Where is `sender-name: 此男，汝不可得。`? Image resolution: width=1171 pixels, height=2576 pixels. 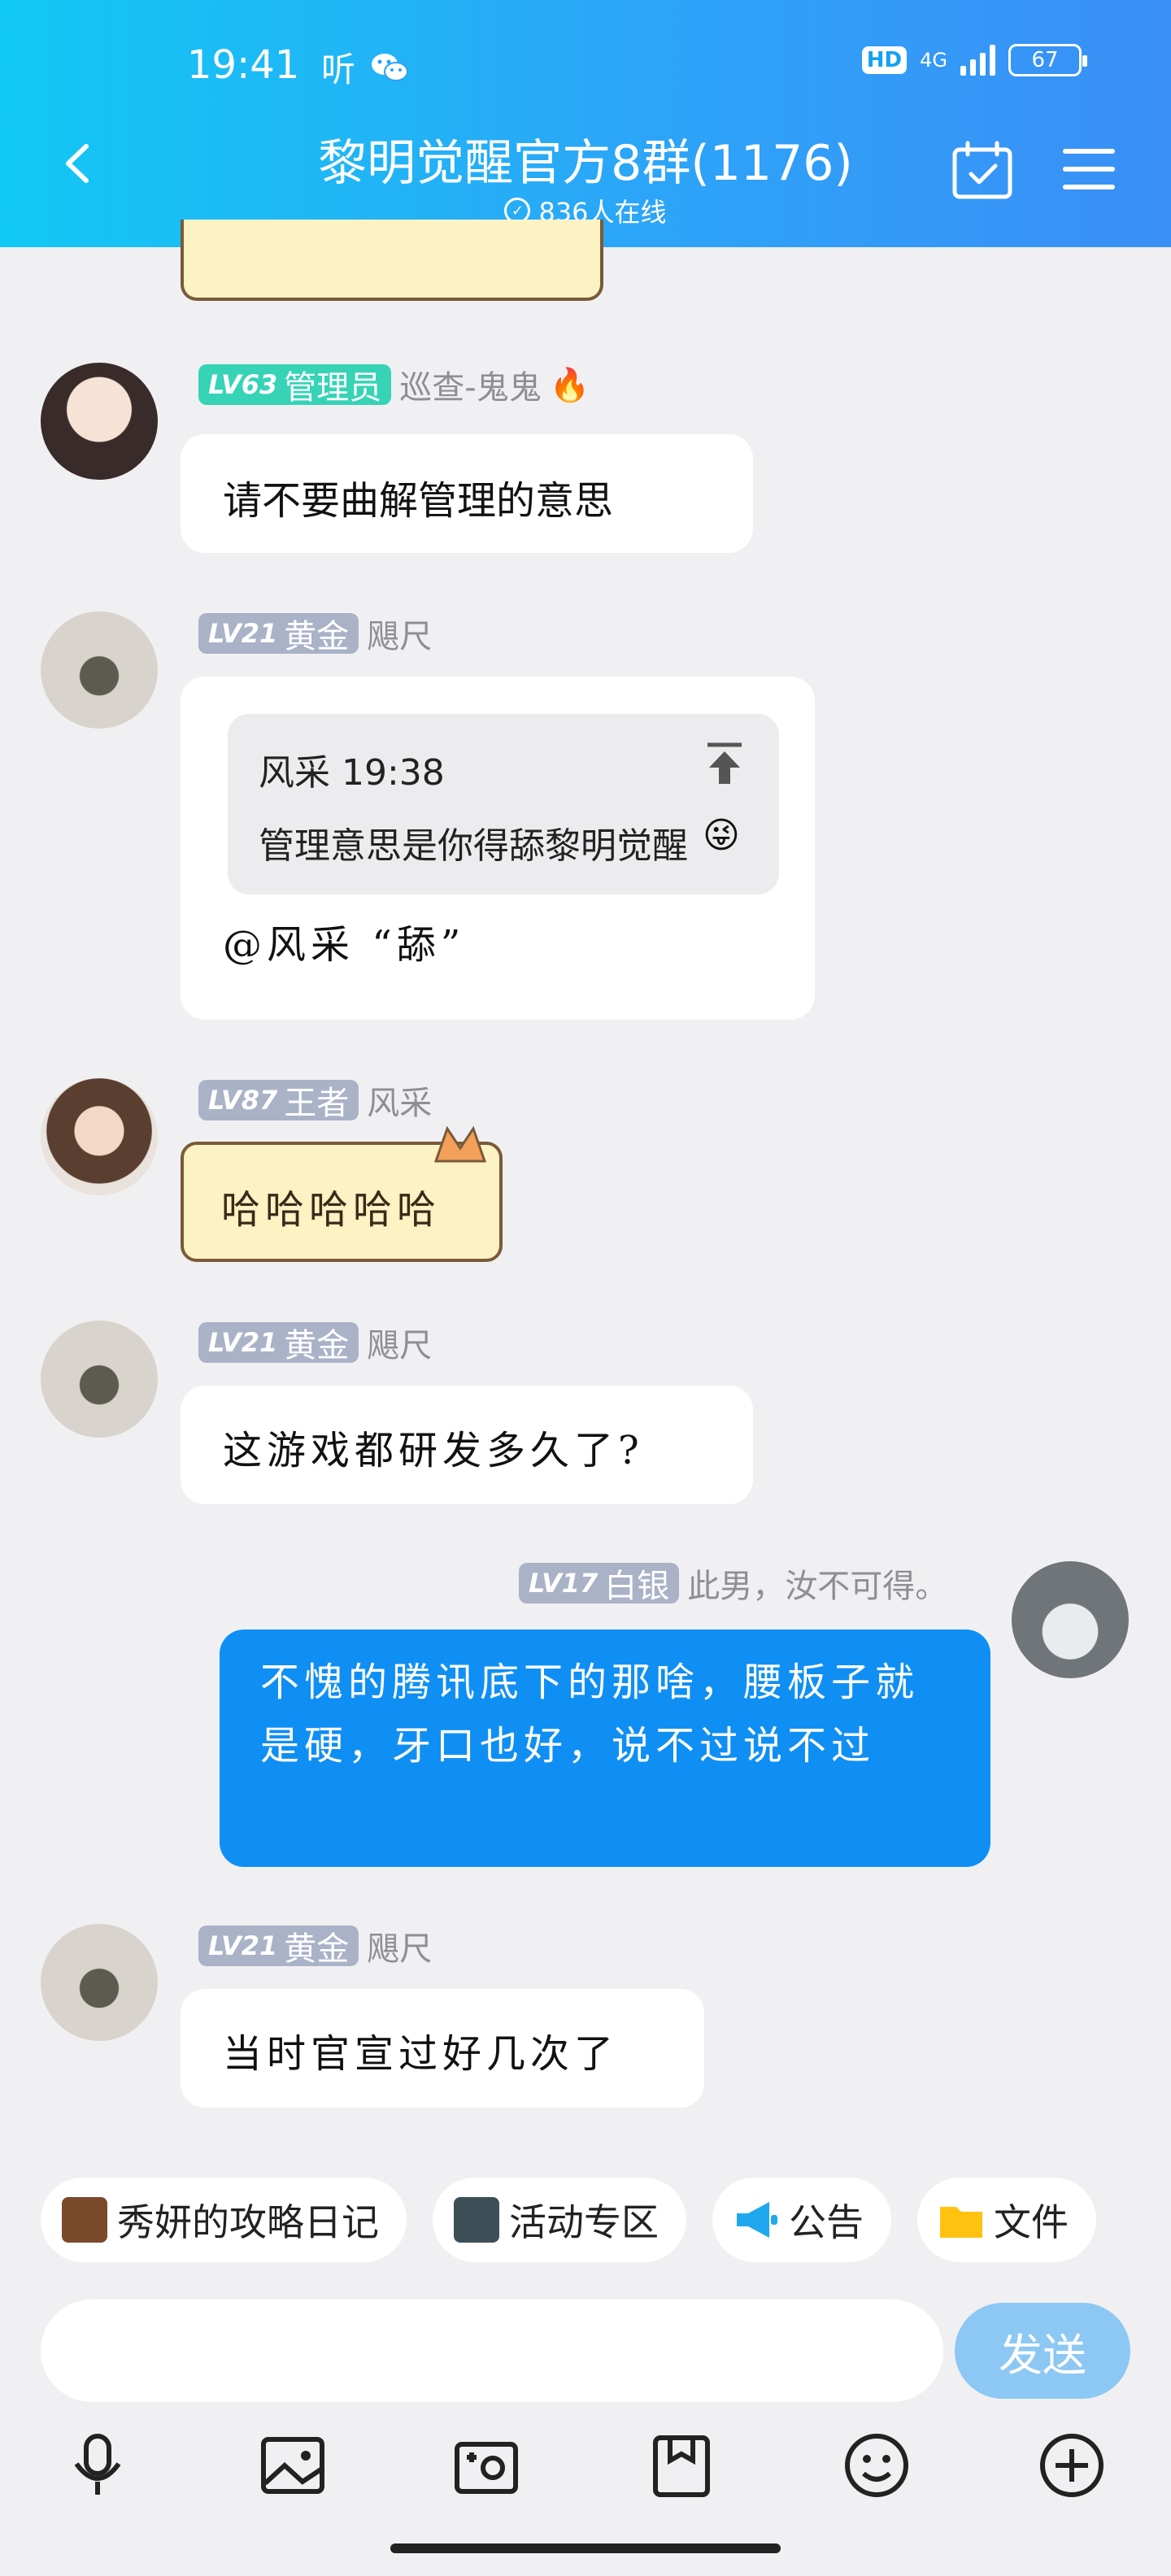 sender-name: 此男，汝不可得。 is located at coordinates (817, 1584).